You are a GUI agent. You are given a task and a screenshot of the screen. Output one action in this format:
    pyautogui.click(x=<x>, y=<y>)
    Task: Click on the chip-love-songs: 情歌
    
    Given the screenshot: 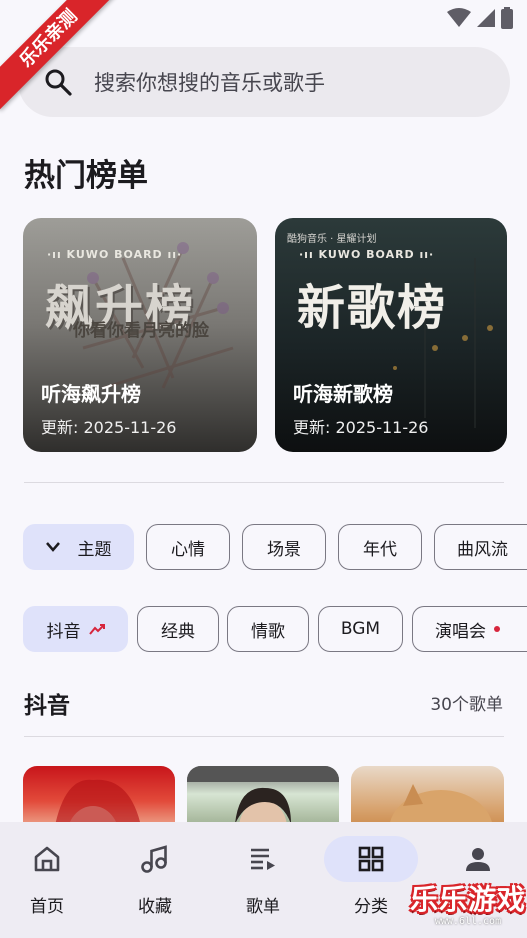 What is the action you would take?
    pyautogui.click(x=268, y=629)
    